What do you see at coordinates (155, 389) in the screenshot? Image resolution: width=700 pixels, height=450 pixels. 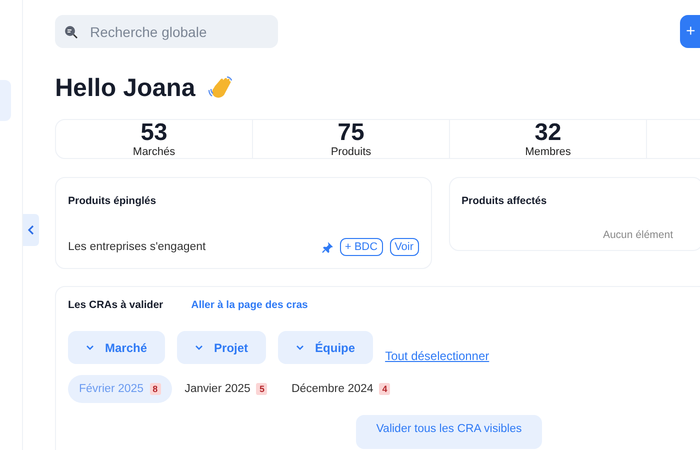 I see `count-badge: 8` at bounding box center [155, 389].